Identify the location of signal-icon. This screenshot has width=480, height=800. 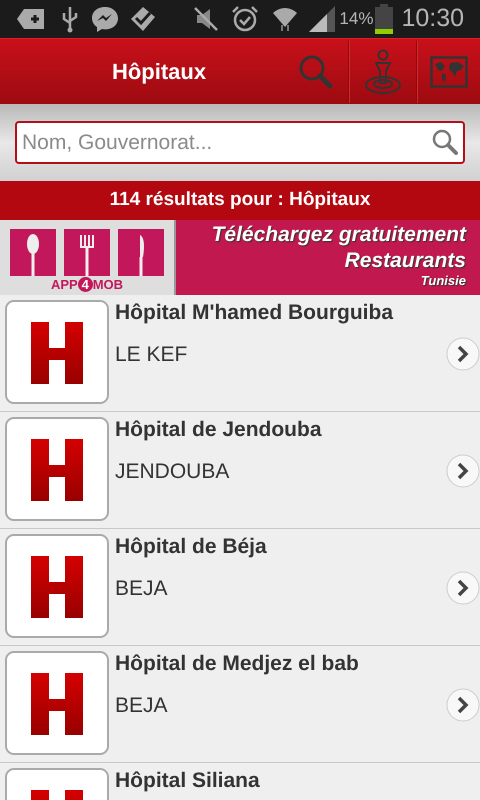
(322, 19).